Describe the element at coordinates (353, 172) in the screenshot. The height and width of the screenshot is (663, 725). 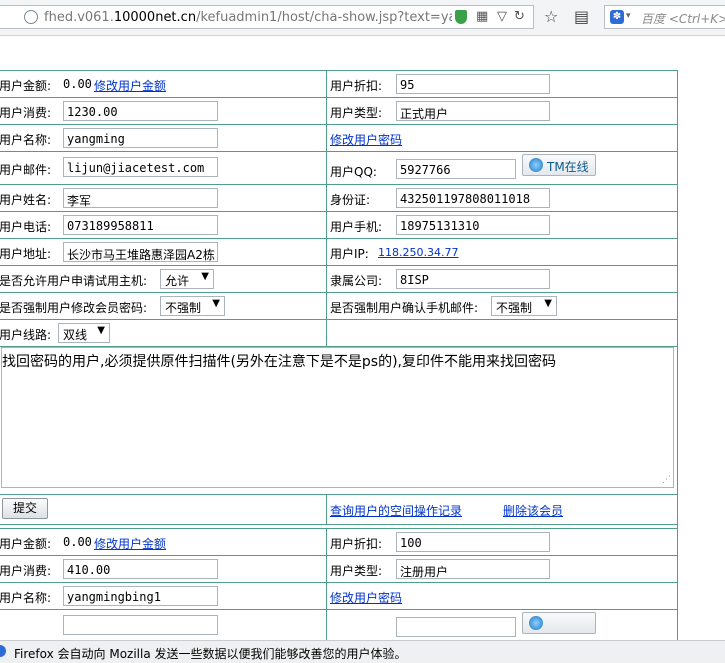
I see `qq-label: 用户QQ:` at that location.